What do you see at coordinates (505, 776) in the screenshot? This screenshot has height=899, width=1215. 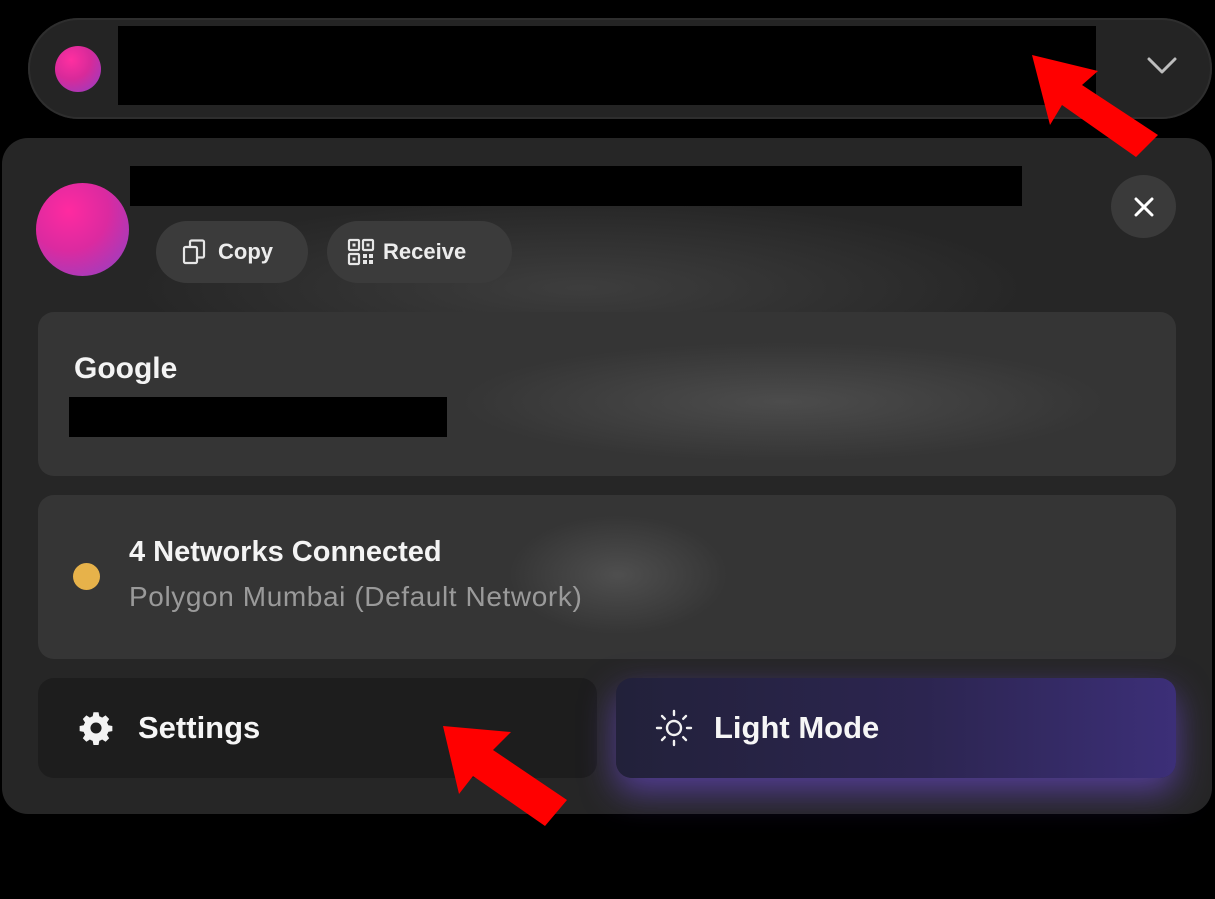 I see `annotation-arrow-settings` at bounding box center [505, 776].